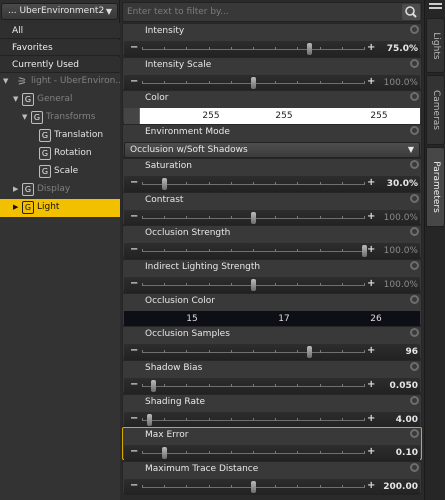  I want to click on nav-label: Currently Used, so click(46, 65).